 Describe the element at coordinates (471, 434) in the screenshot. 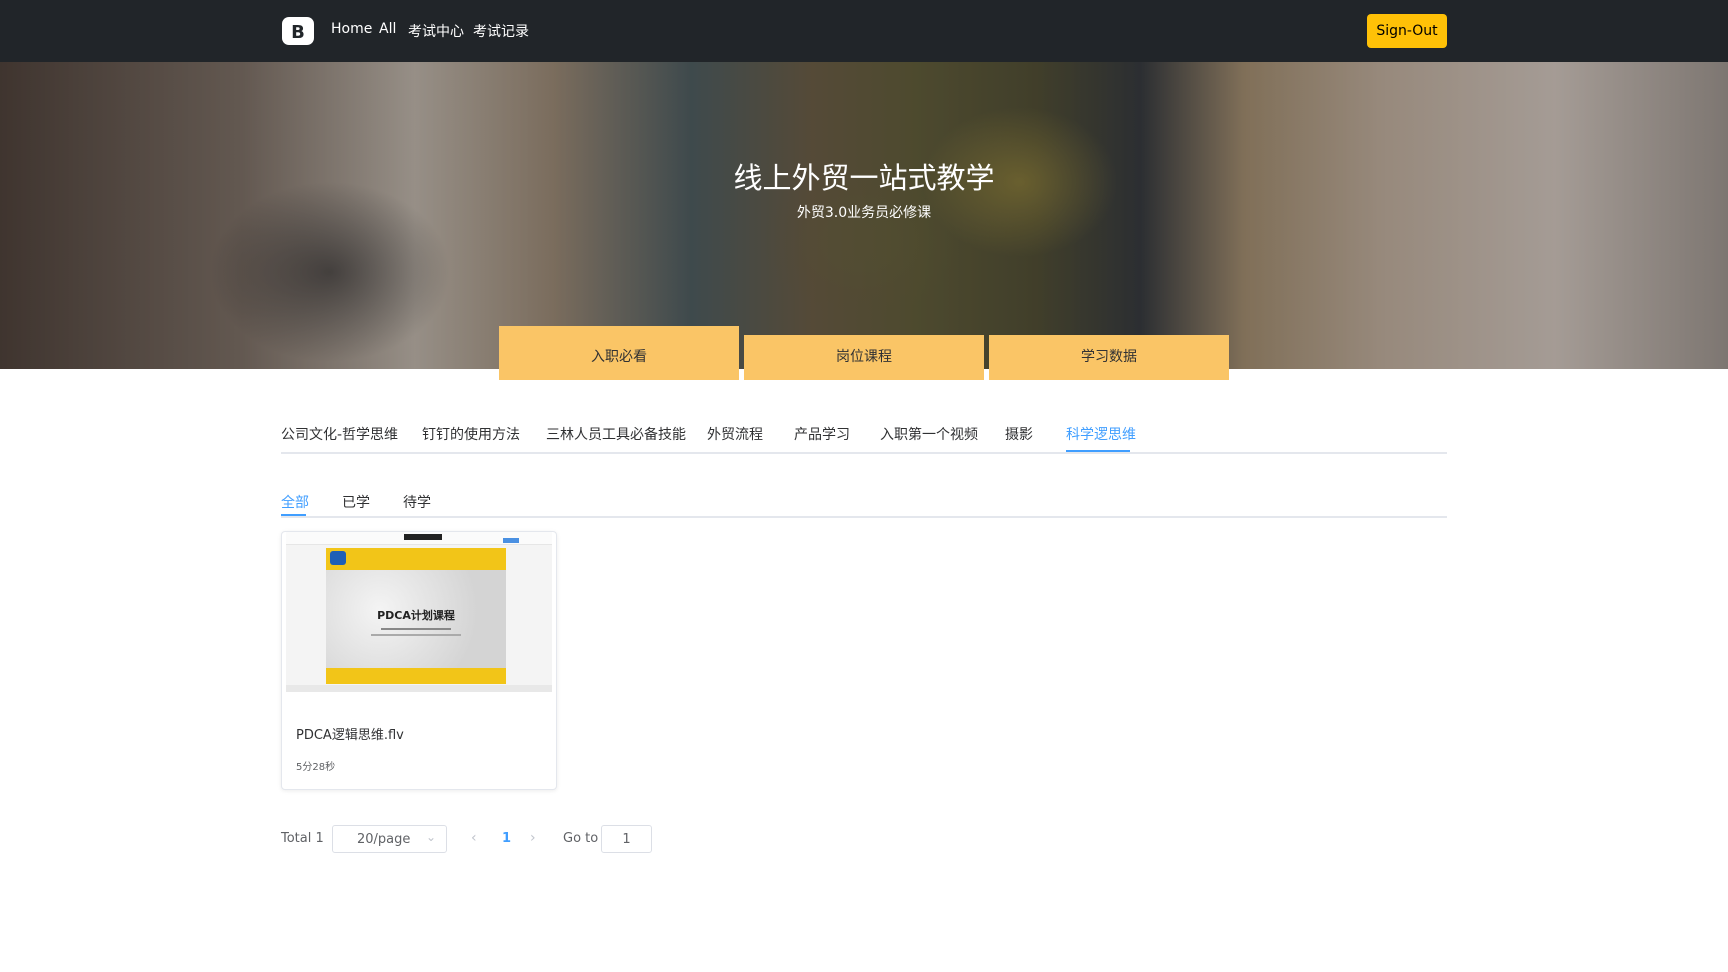

I see `tab-dingtalk-usage: 钉钉的使用方法` at that location.